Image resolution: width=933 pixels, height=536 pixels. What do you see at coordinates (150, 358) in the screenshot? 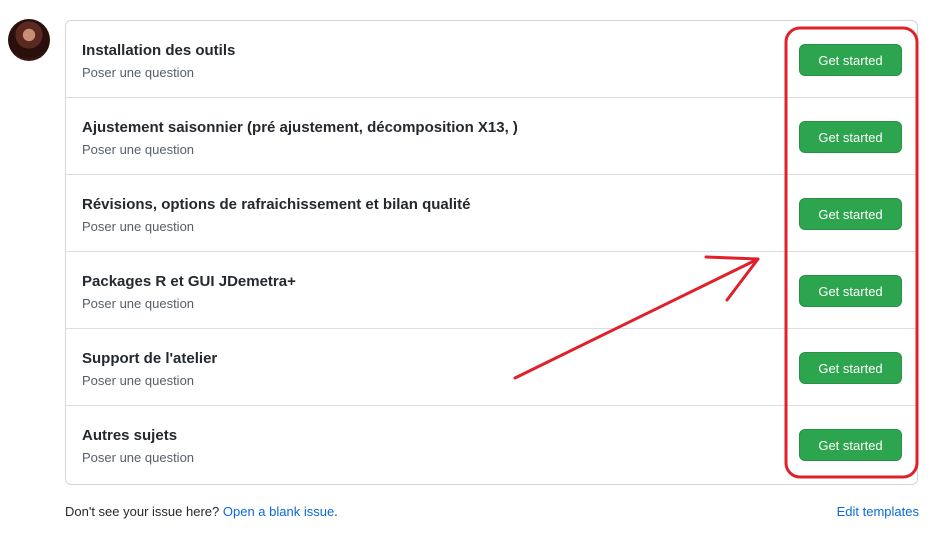
I see `template-title: Support de l'atelier` at bounding box center [150, 358].